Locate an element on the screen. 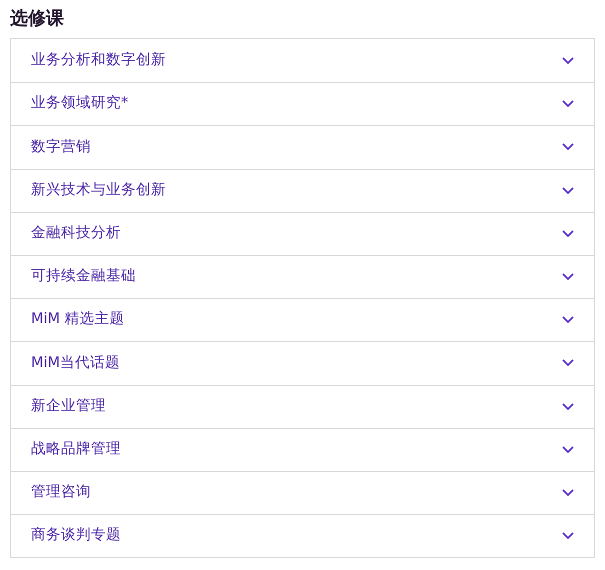 The width and height of the screenshot is (605, 570). section-title: 选修课 is located at coordinates (37, 19).